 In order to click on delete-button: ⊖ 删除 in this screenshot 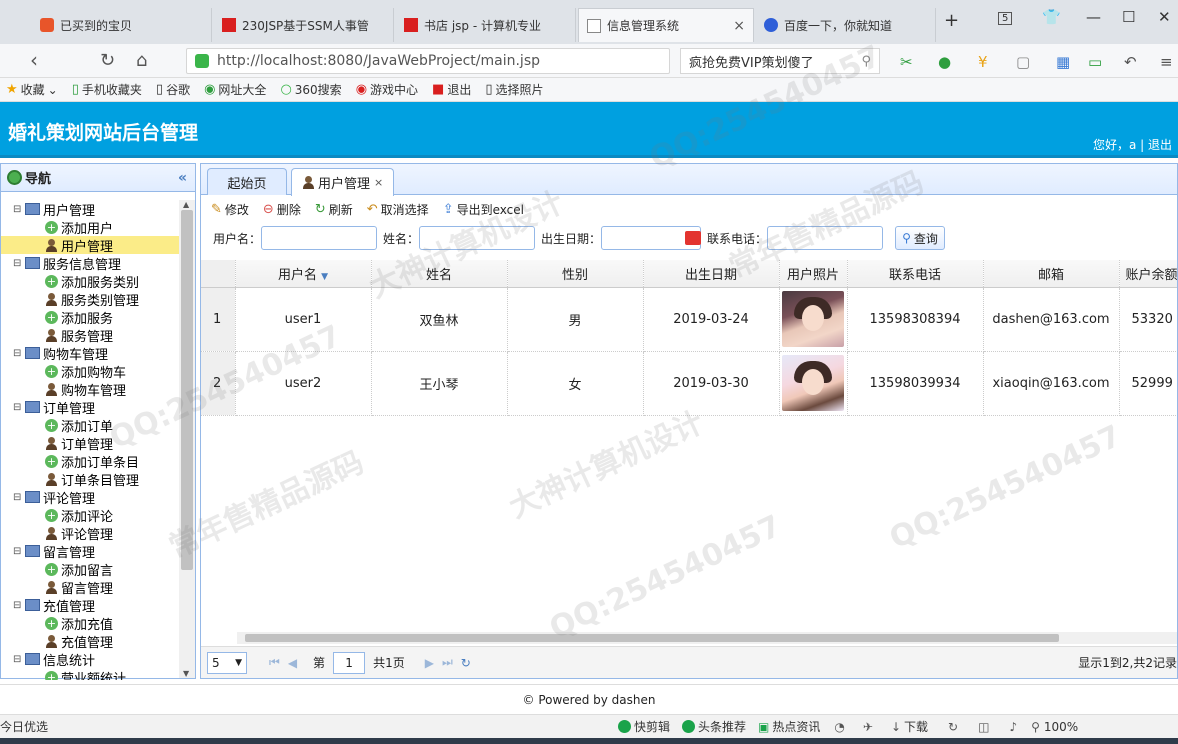, I will do `click(282, 209)`.